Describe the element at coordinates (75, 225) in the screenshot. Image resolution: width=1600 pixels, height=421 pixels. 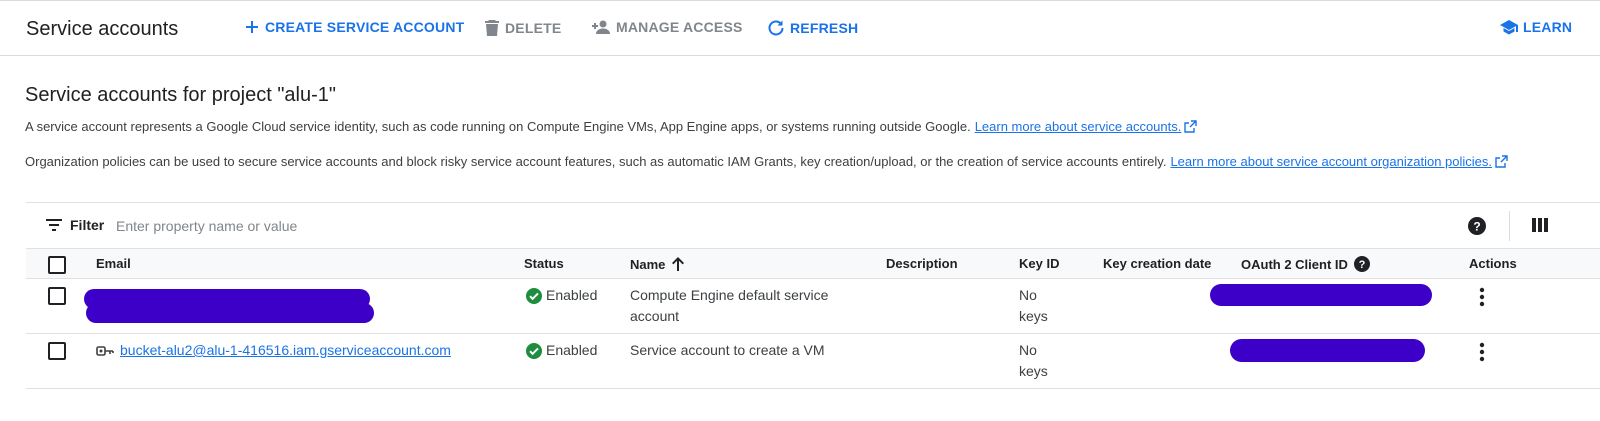
I see `filter-button: Filter` at that location.